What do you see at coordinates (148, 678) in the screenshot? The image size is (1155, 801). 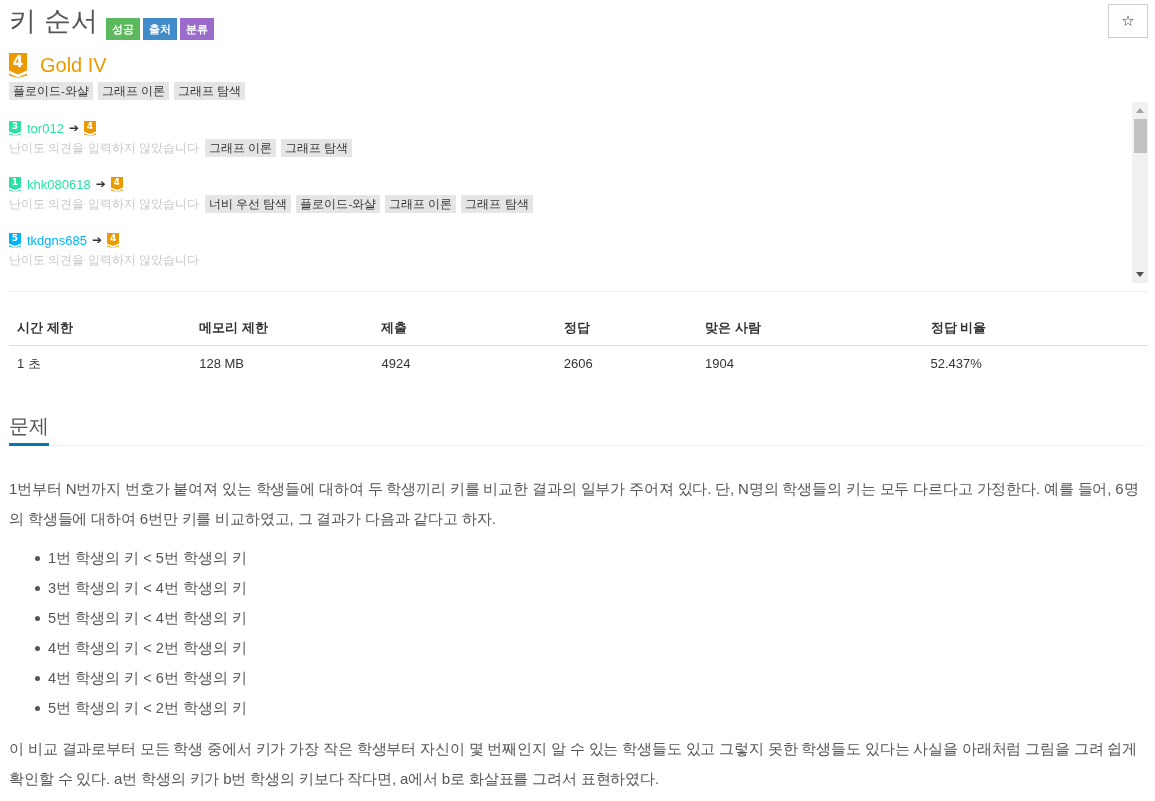 I see `list-item: 4번 학생의 키 < 6번 학생의 키` at bounding box center [148, 678].